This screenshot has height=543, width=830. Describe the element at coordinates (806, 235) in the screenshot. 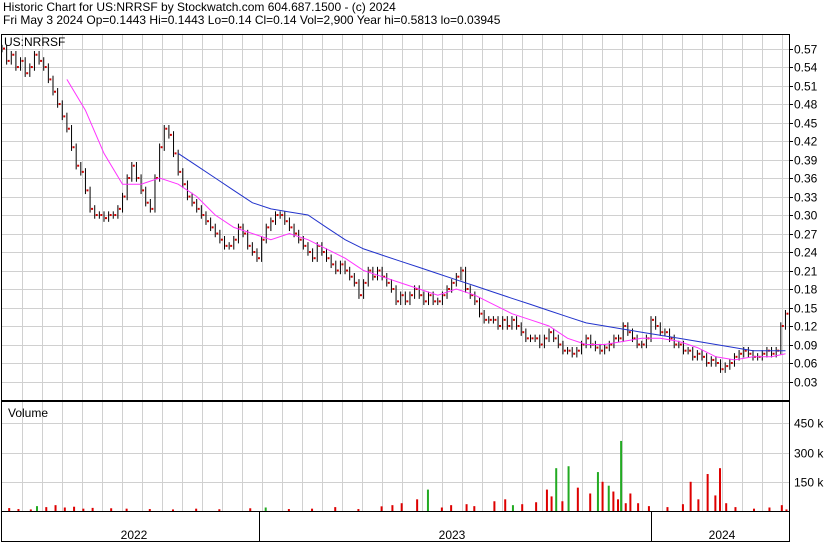

I see `price-tick-label: 0.27` at that location.